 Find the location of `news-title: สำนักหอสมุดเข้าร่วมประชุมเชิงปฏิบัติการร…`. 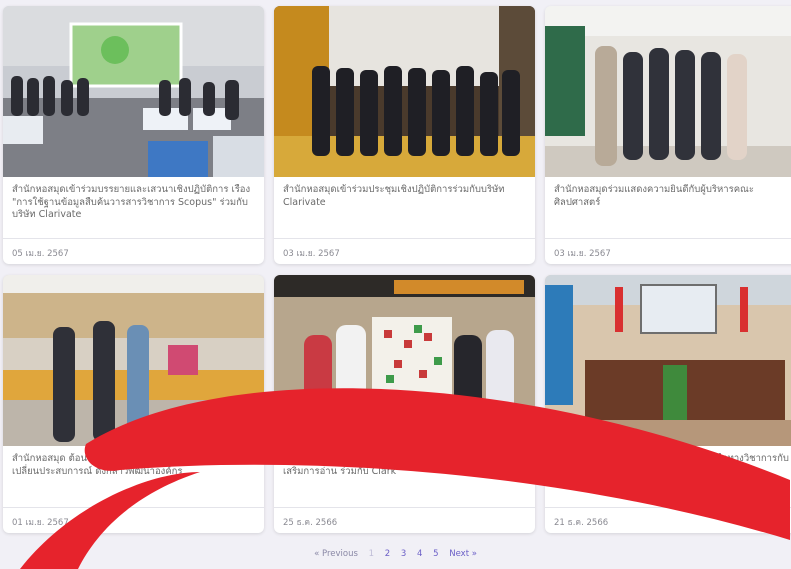

news-title: สำนักหอสมุดเข้าร่วมประชุมเชิงปฏิบัติการร… is located at coordinates (405, 196).